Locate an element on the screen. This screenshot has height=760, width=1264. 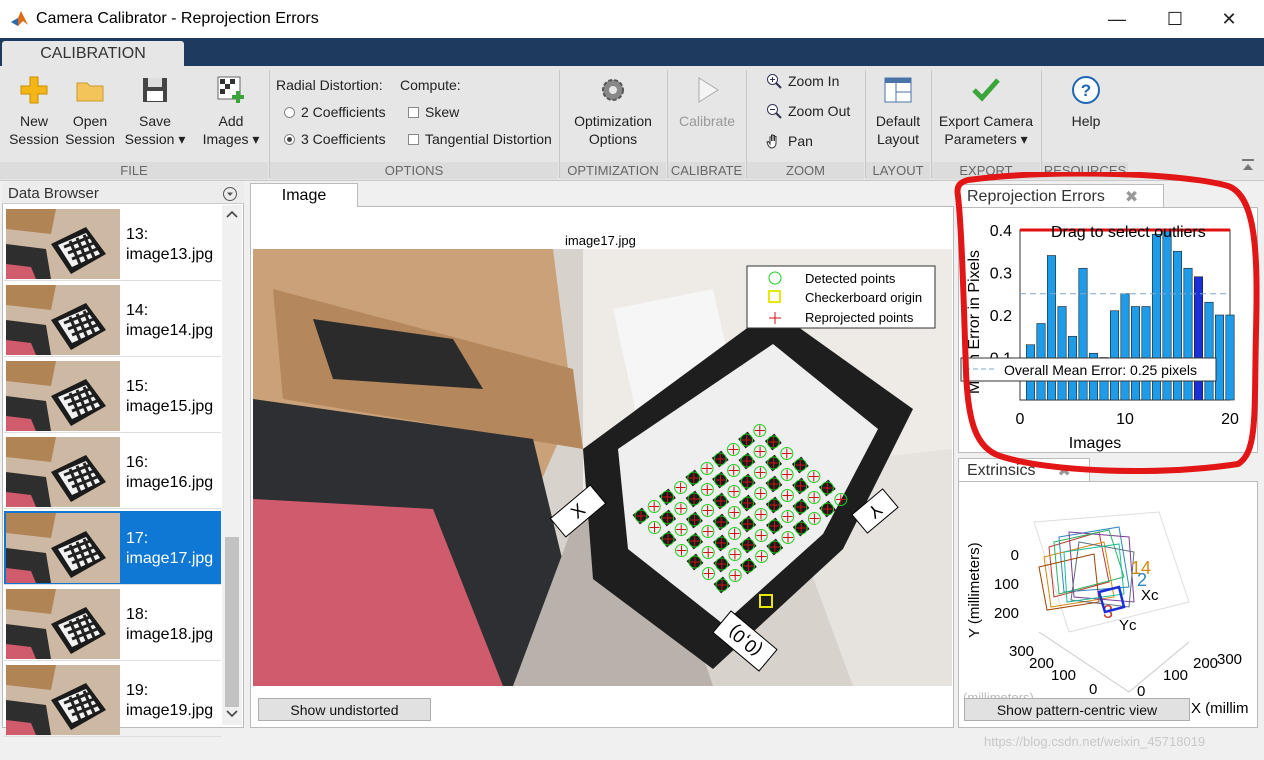
help-icon: ? is located at coordinates (1086, 90).